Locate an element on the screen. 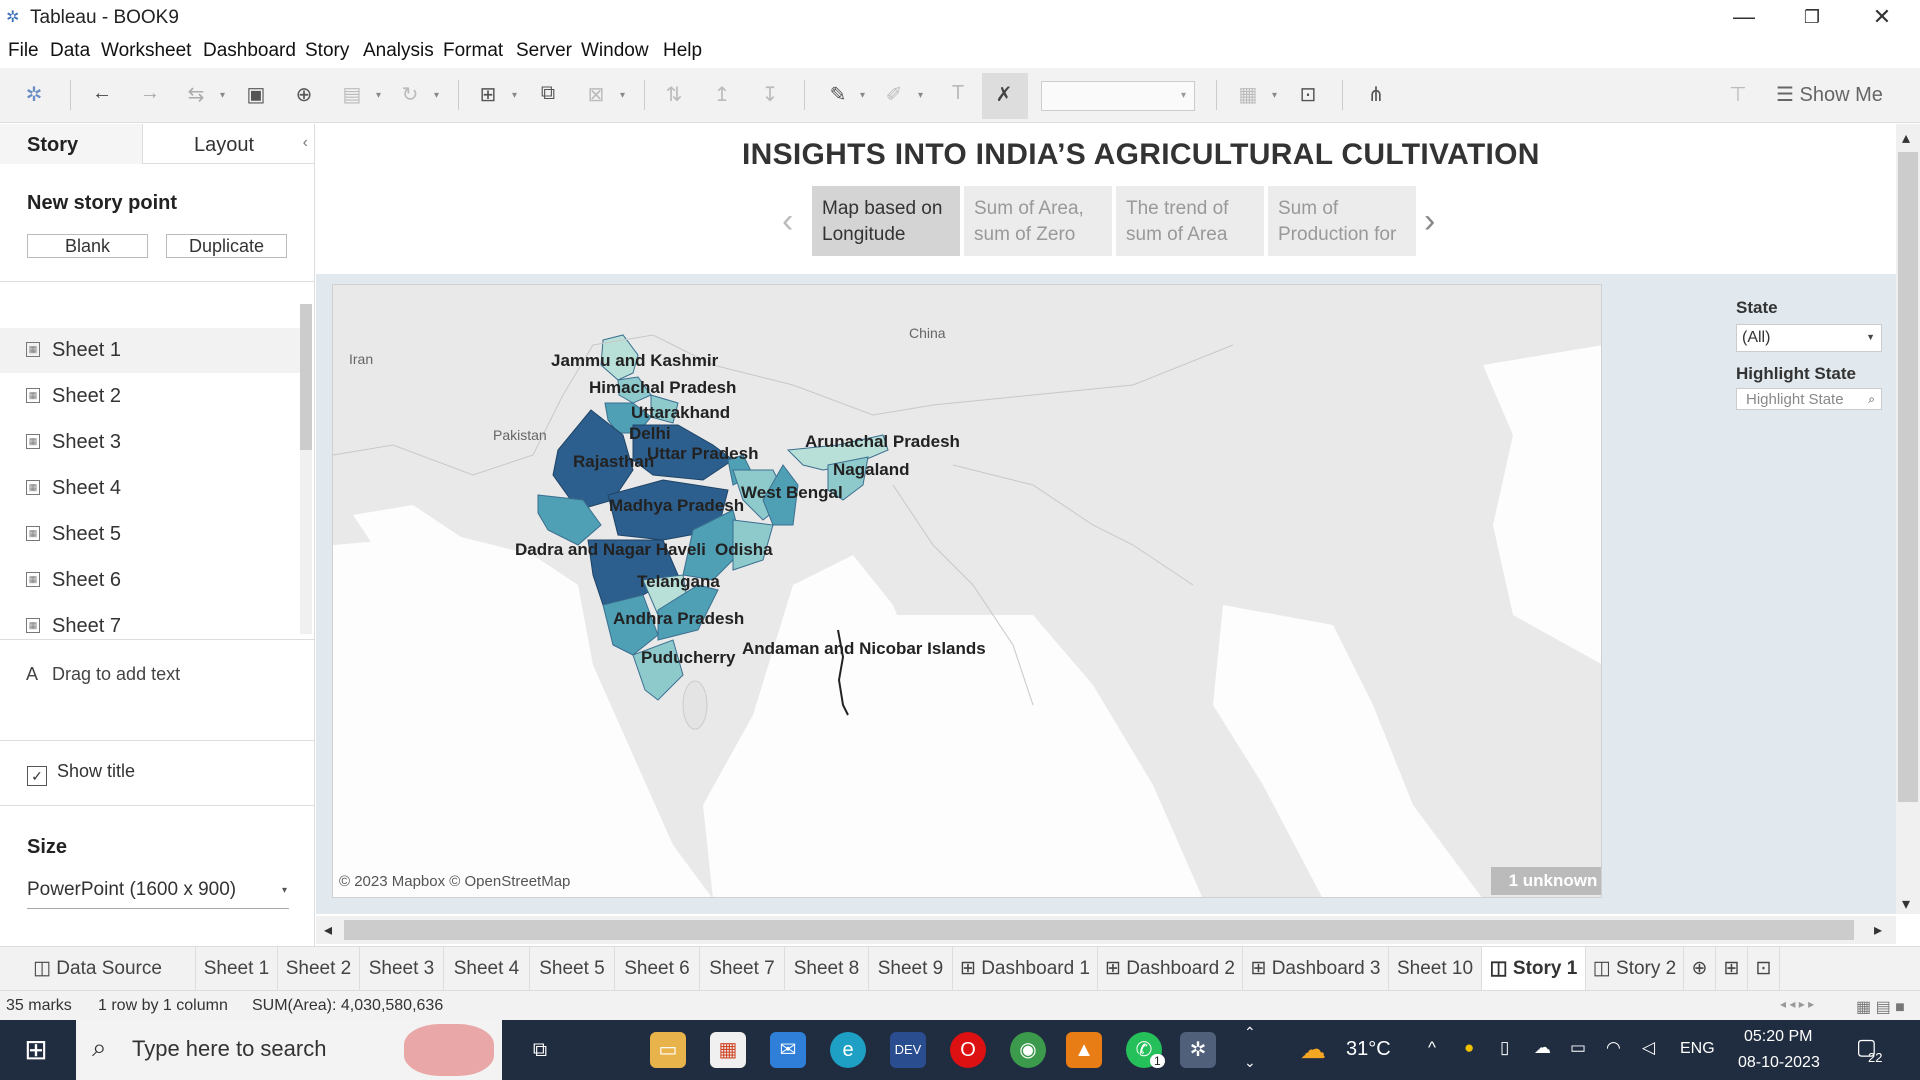 This screenshot has width=1920, height=1080. blank-button: Blank is located at coordinates (87, 246).